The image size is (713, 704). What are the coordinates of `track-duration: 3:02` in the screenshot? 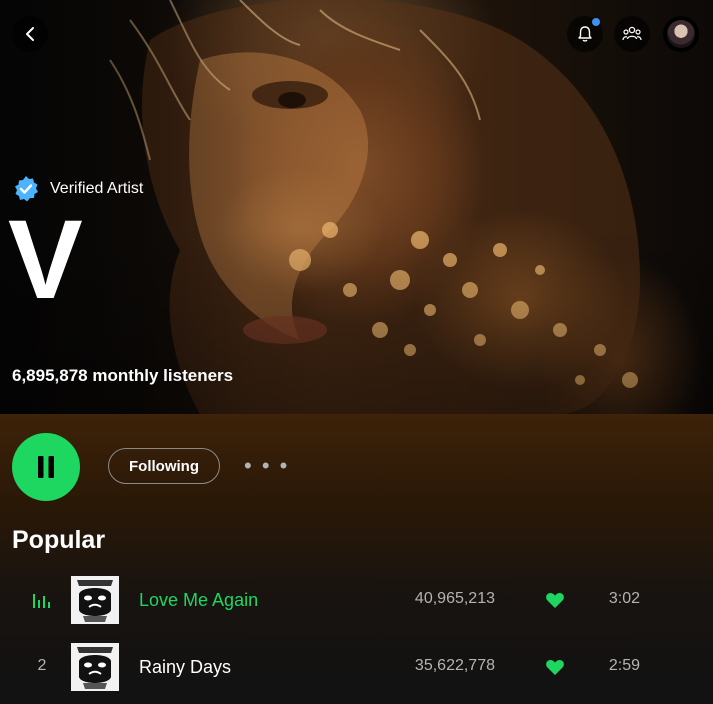 It's located at (624, 598).